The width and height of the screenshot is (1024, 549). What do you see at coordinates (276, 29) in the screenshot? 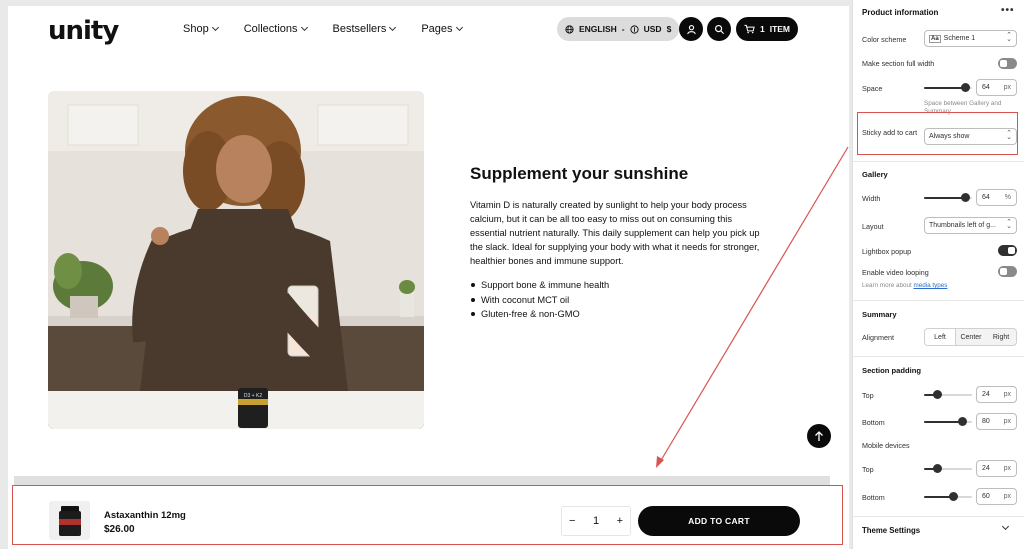
I see `nav-item-collections: Collections` at bounding box center [276, 29].